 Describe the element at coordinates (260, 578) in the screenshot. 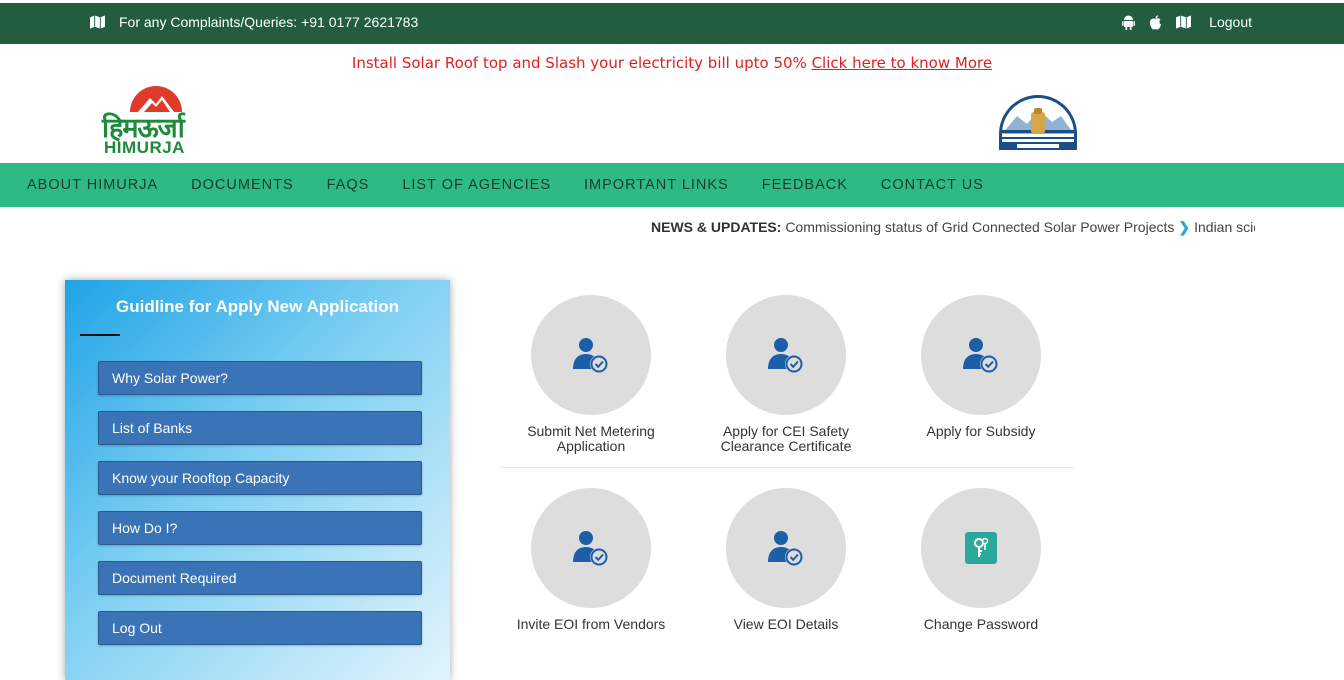

I see `document-required-button: Document Required` at that location.